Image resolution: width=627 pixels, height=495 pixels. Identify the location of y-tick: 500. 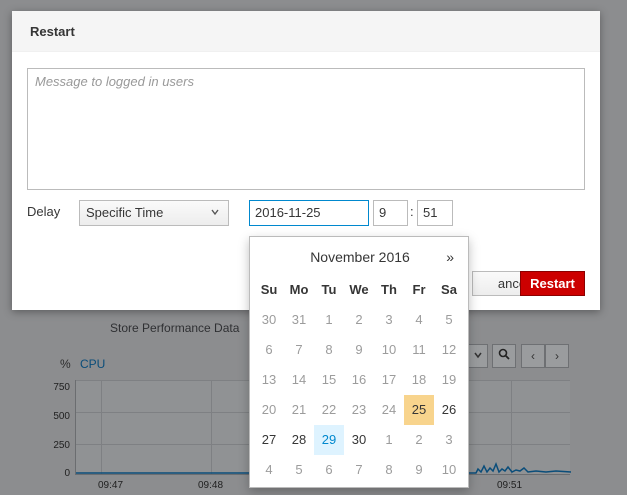
(61, 416).